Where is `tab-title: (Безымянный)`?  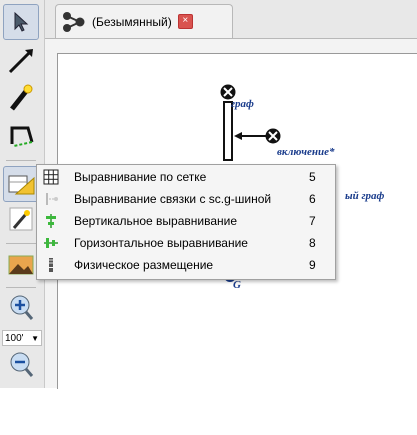 tab-title: (Безымянный) is located at coordinates (132, 21).